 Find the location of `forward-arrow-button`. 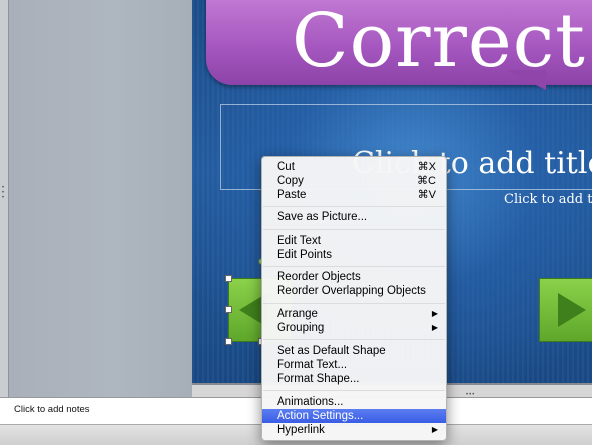

forward-arrow-button is located at coordinates (565, 310).